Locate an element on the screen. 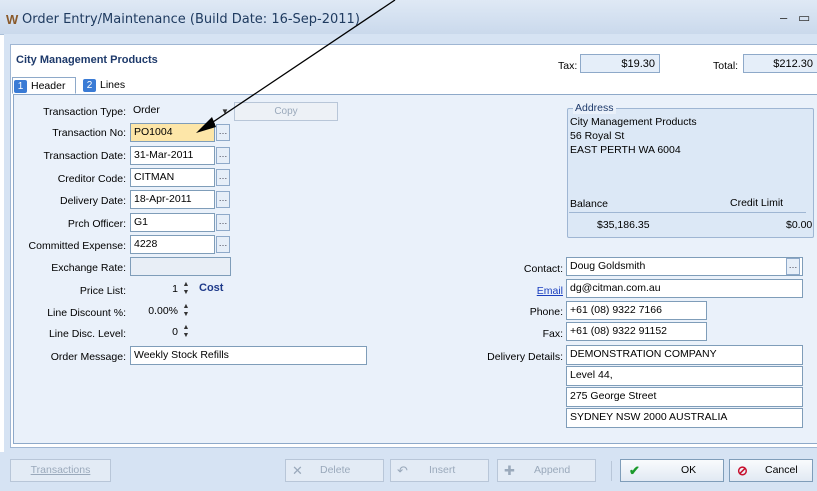 The height and width of the screenshot is (491, 817). checkmark-icon: ✔ is located at coordinates (634, 470).